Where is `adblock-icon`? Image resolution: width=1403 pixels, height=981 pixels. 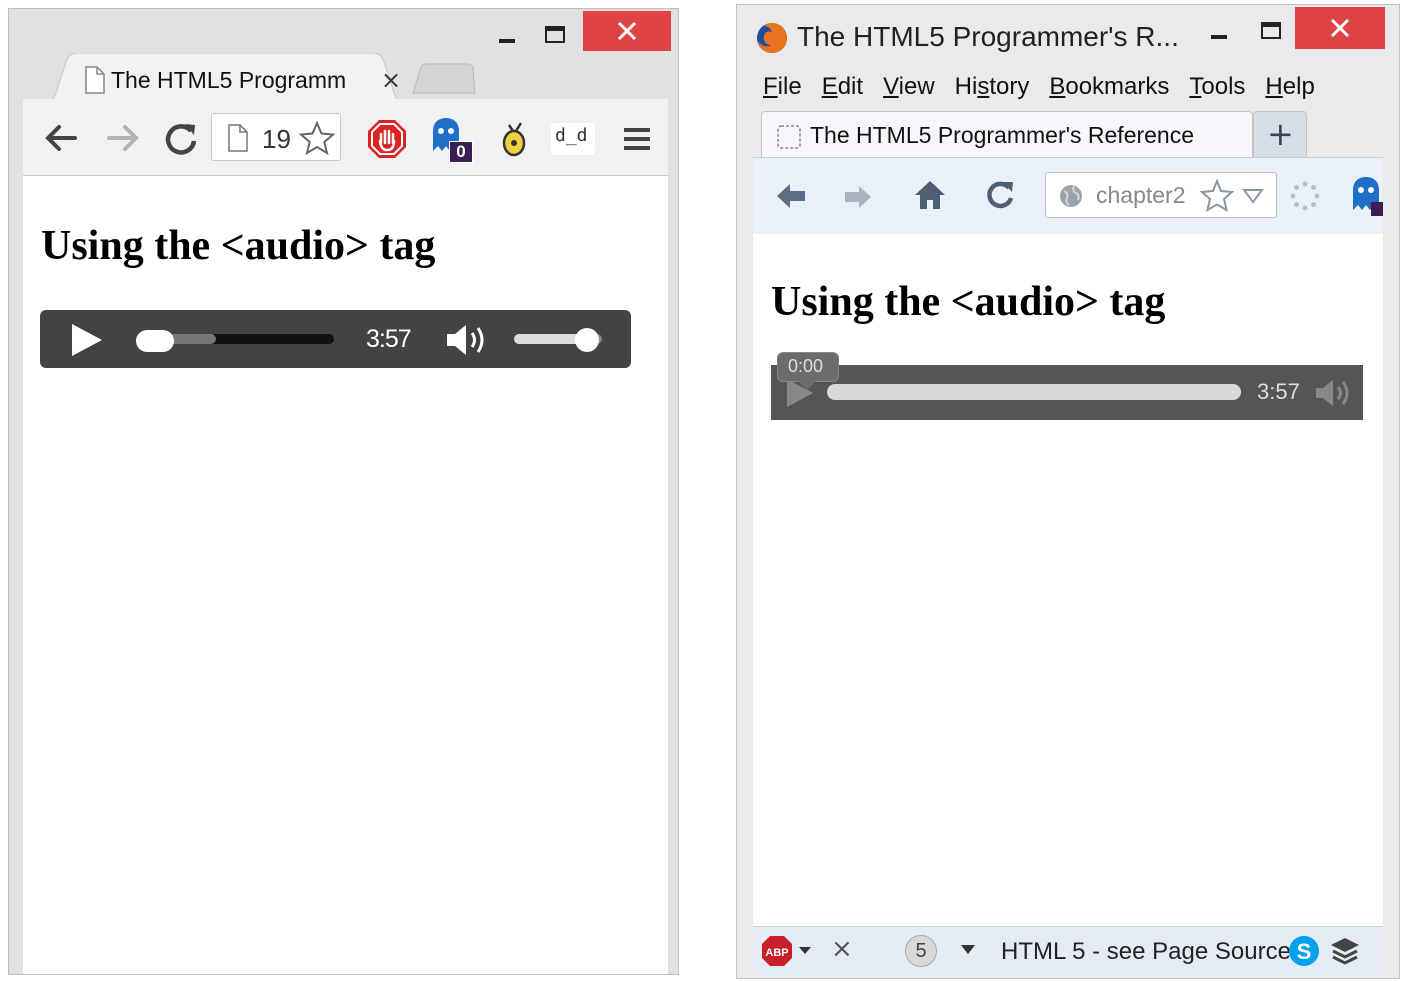 adblock-icon is located at coordinates (387, 139).